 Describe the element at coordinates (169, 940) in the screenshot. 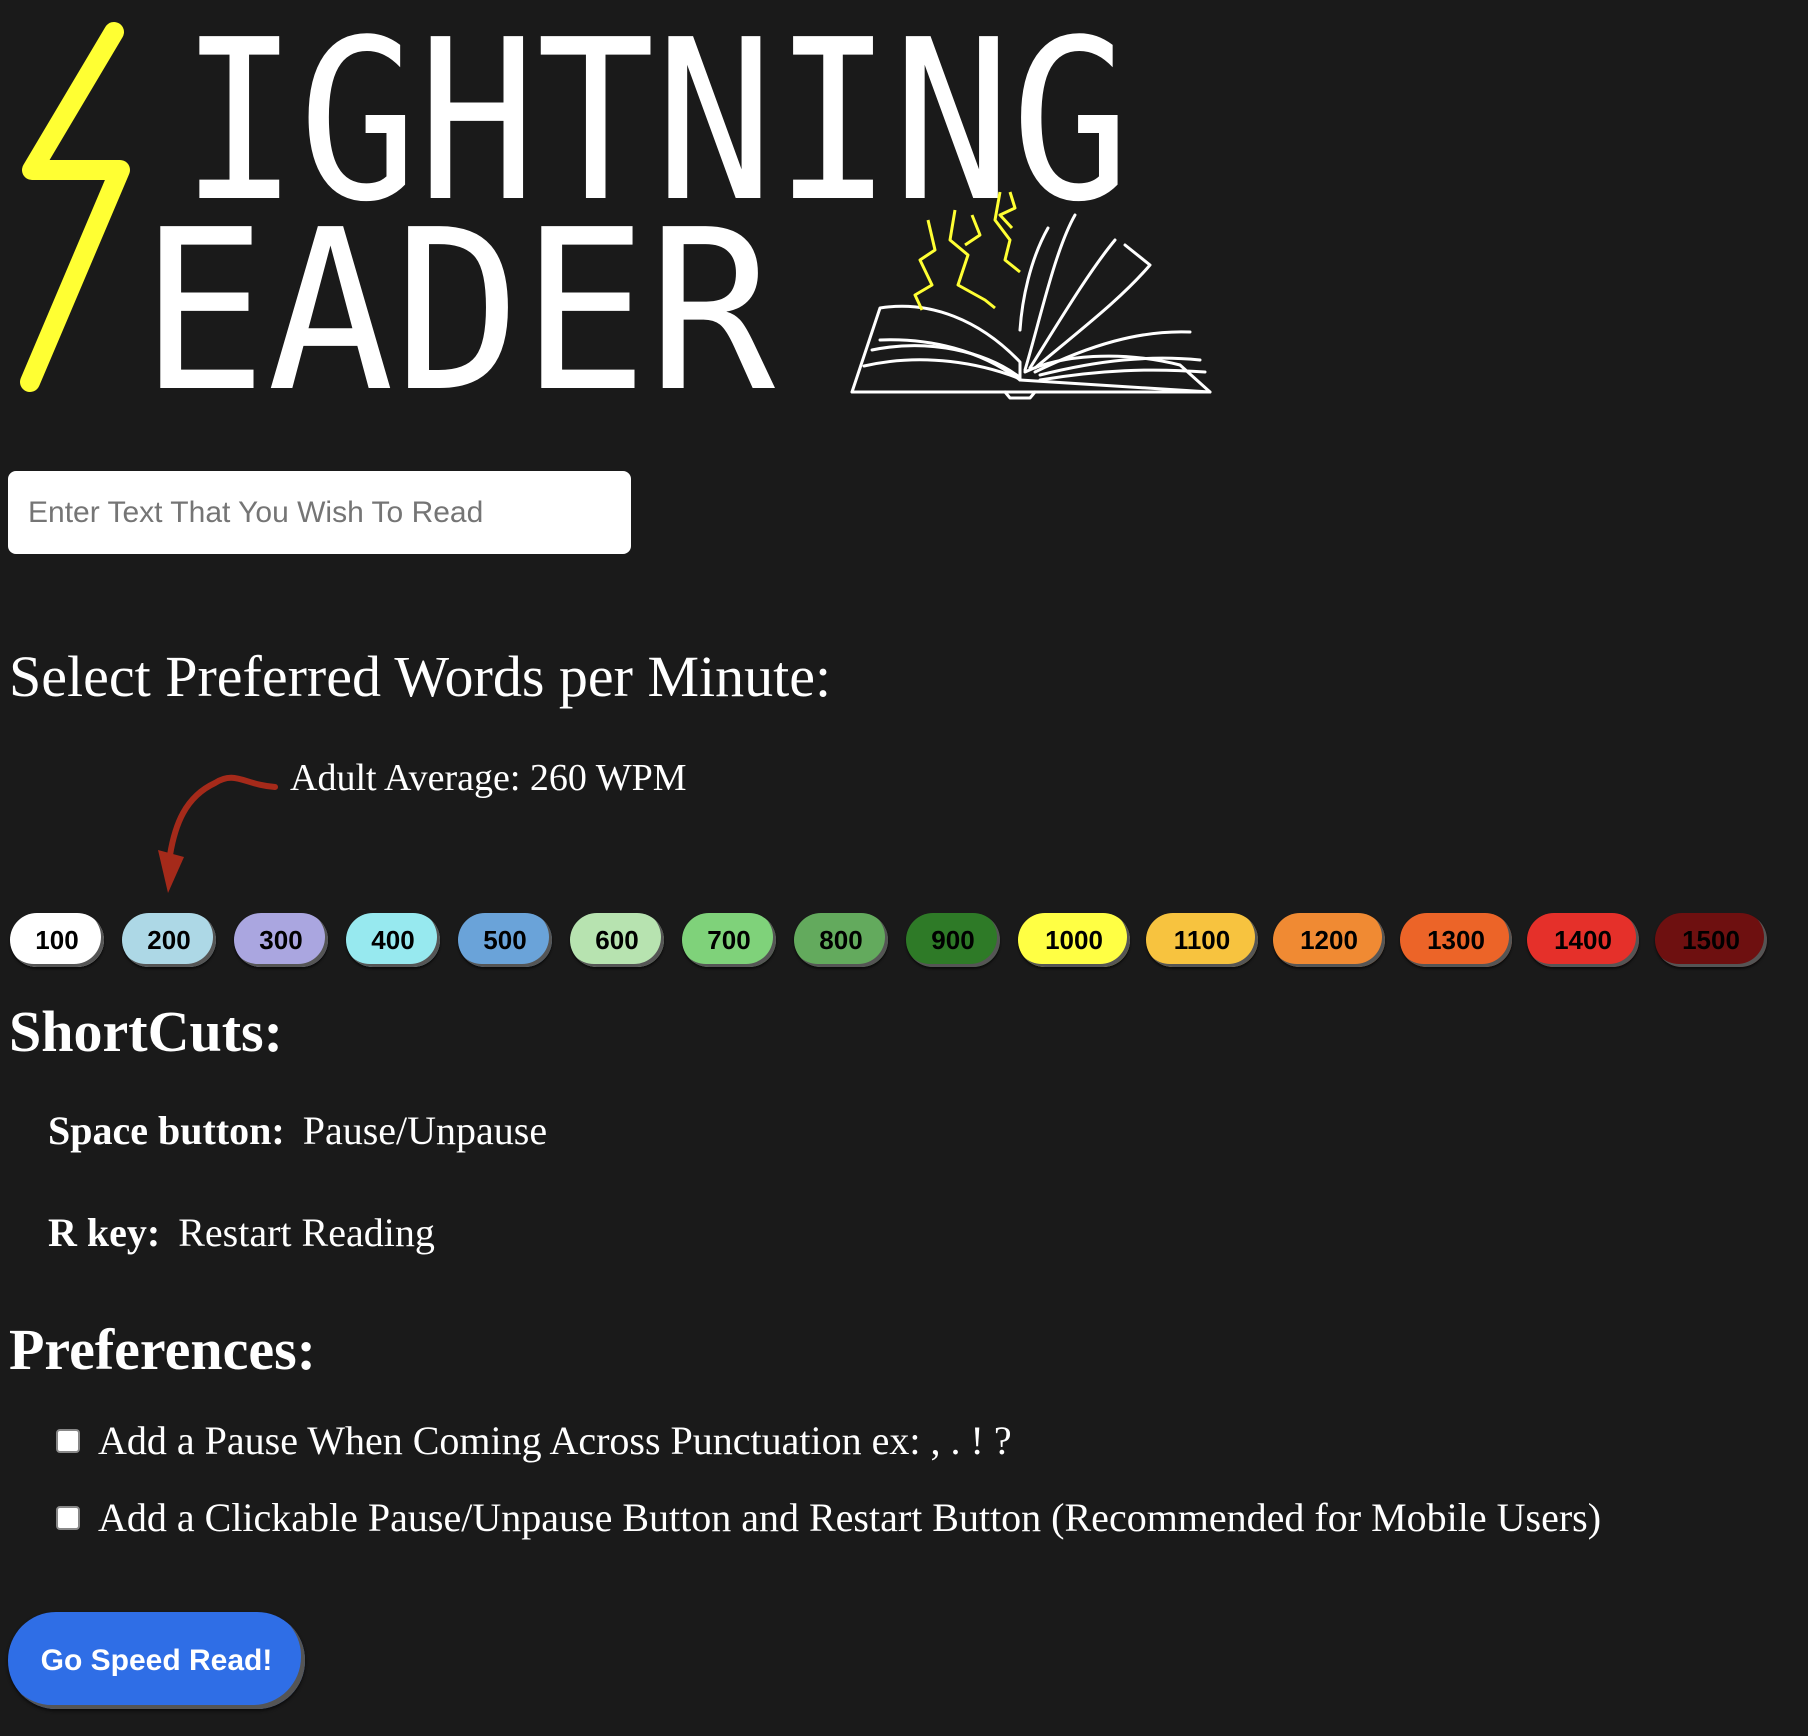

I see `wpm-200-button: 200` at that location.